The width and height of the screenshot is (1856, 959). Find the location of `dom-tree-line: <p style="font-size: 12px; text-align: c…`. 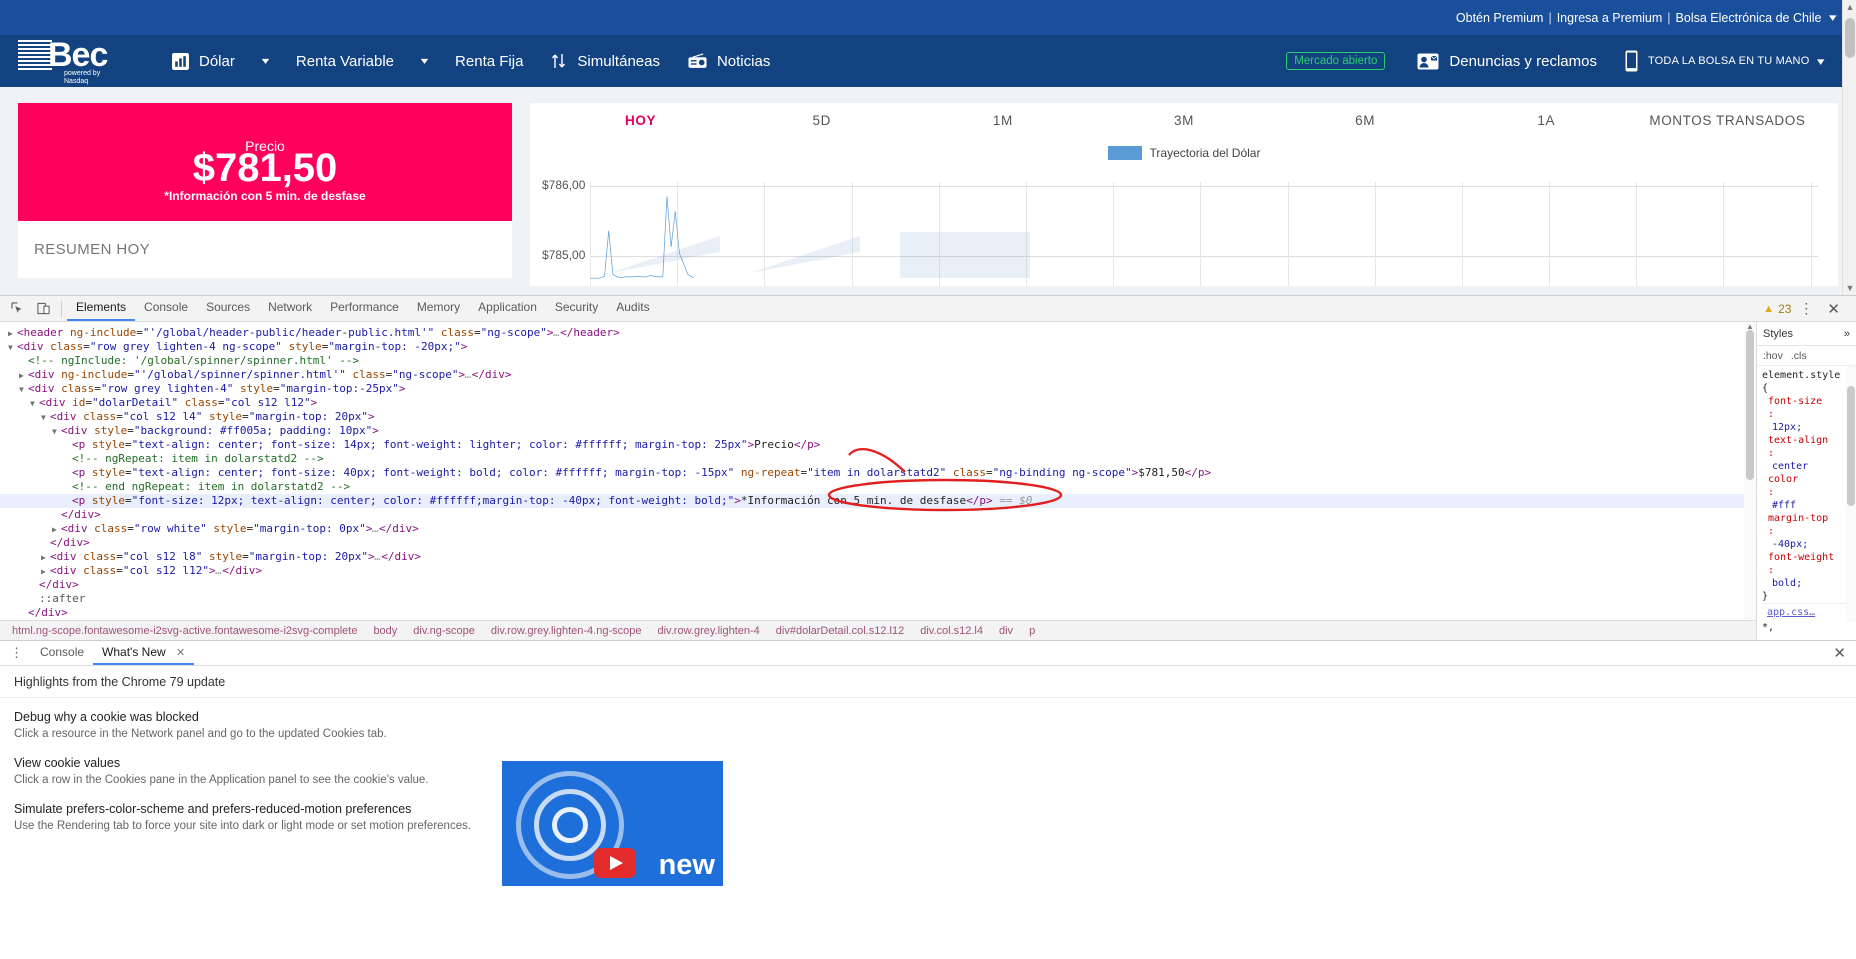

dom-tree-line: <p style="font-size: 12px; text-align: c… is located at coordinates (878, 501).